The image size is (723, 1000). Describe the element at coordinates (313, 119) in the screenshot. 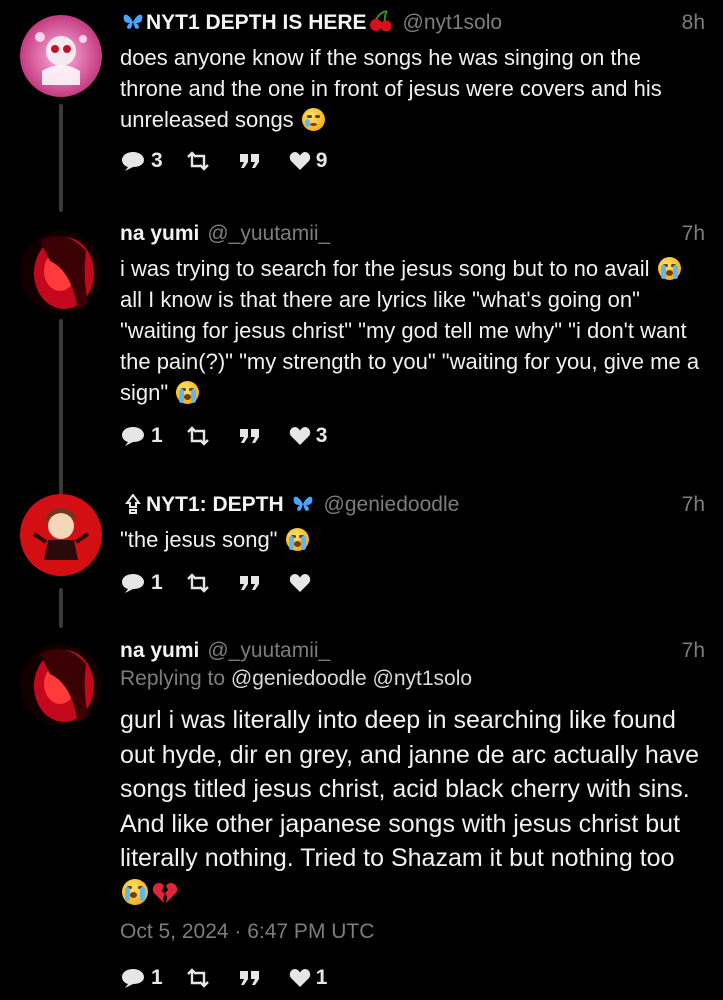

I see `sad-tear-emoji` at that location.